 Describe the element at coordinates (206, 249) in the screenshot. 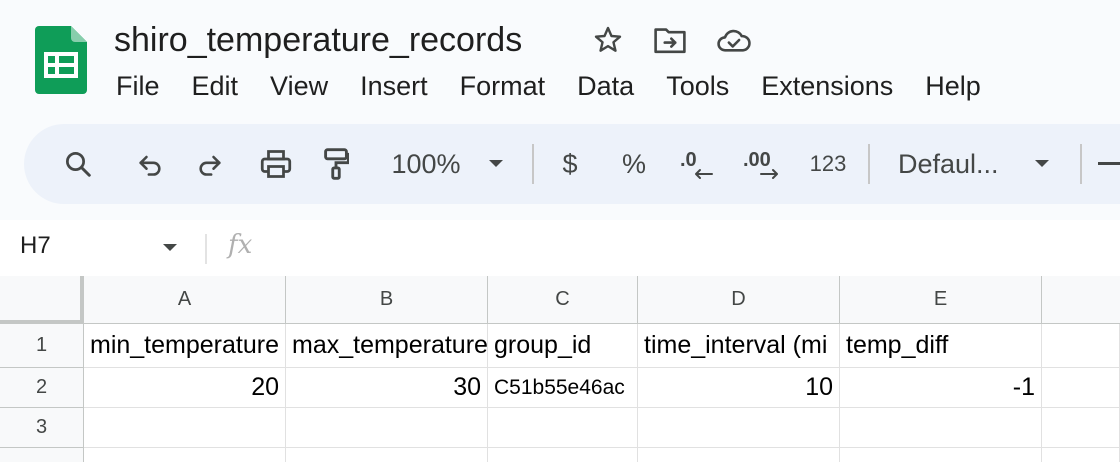

I see `formula-bar-separator` at that location.